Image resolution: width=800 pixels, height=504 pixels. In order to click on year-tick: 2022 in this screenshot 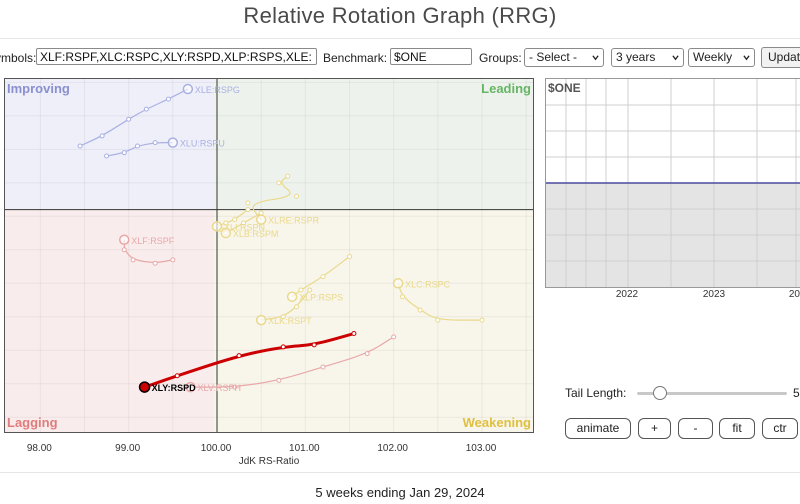, I will do `click(627, 294)`.